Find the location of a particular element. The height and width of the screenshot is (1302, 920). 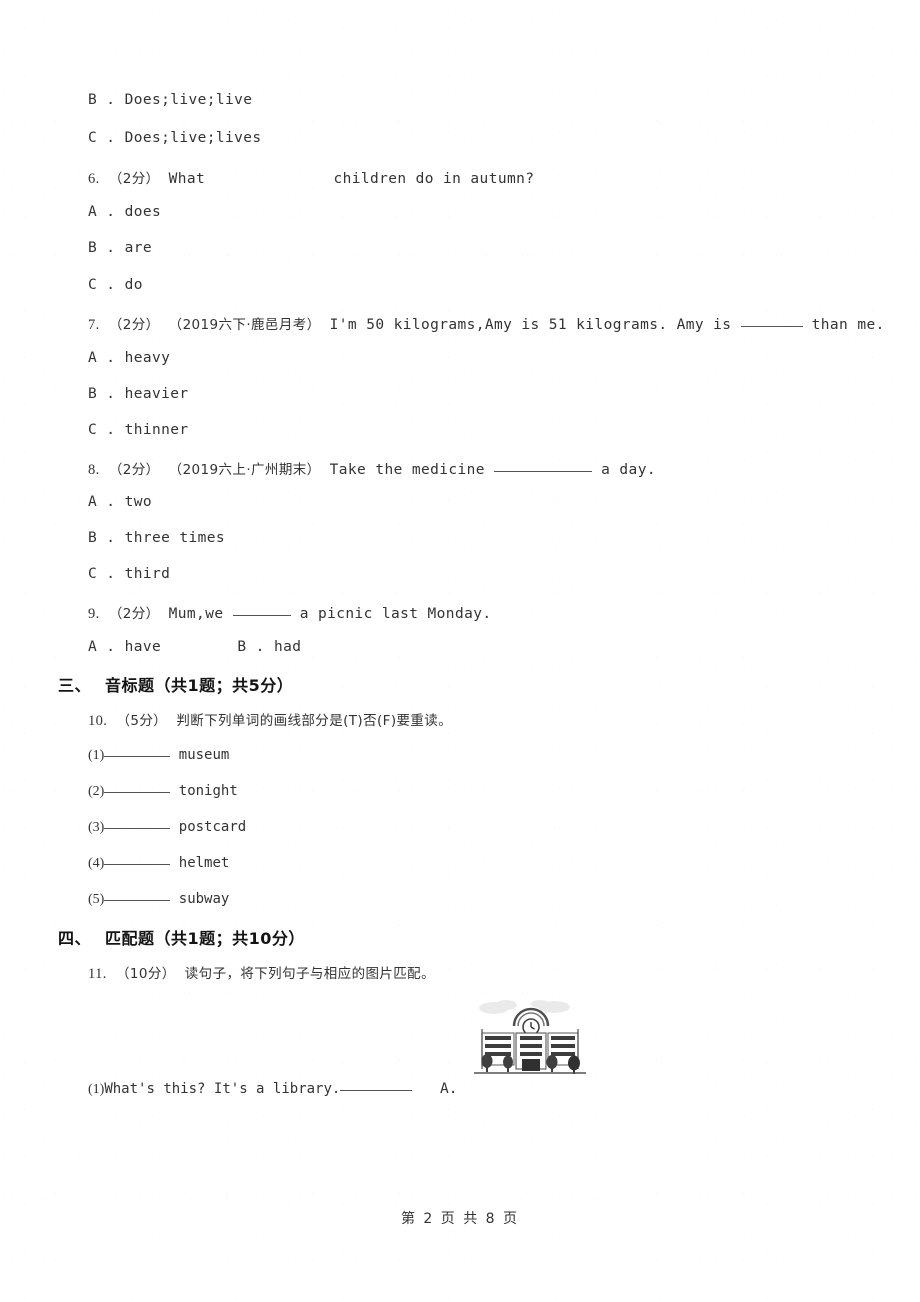

question-text-after: a day. is located at coordinates (628, 470).